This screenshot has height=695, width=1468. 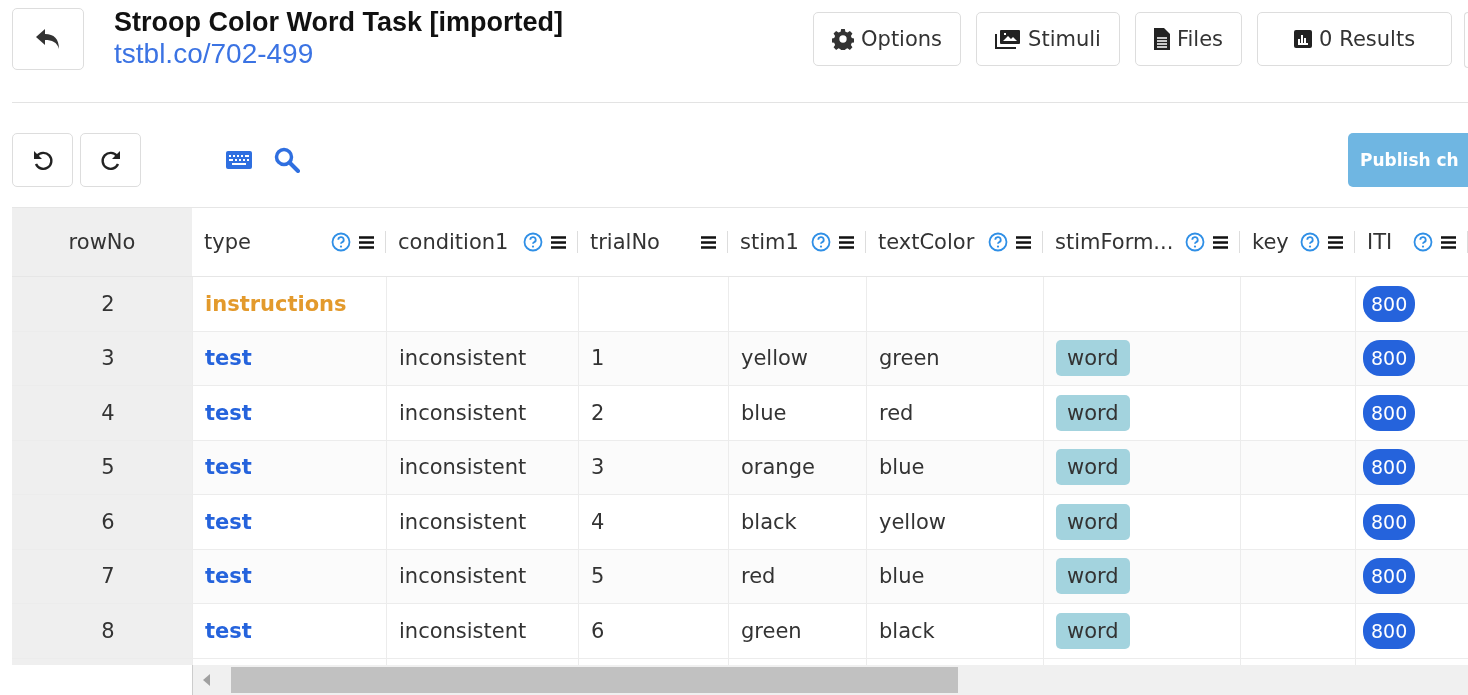 I want to click on table-cell: 6, so click(x=598, y=630).